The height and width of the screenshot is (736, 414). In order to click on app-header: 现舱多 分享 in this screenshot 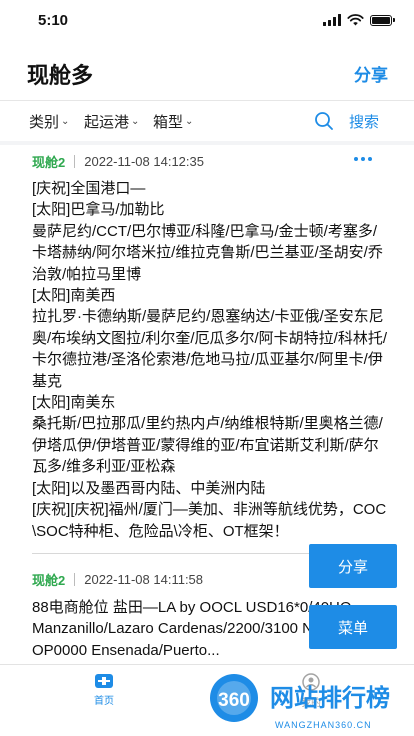, I will do `click(207, 72)`.